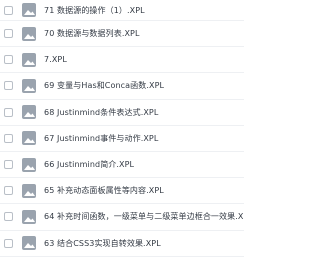 The height and width of the screenshot is (268, 320). I want to click on file-row: 70 数据源与数据列表.XPL, so click(122, 34).